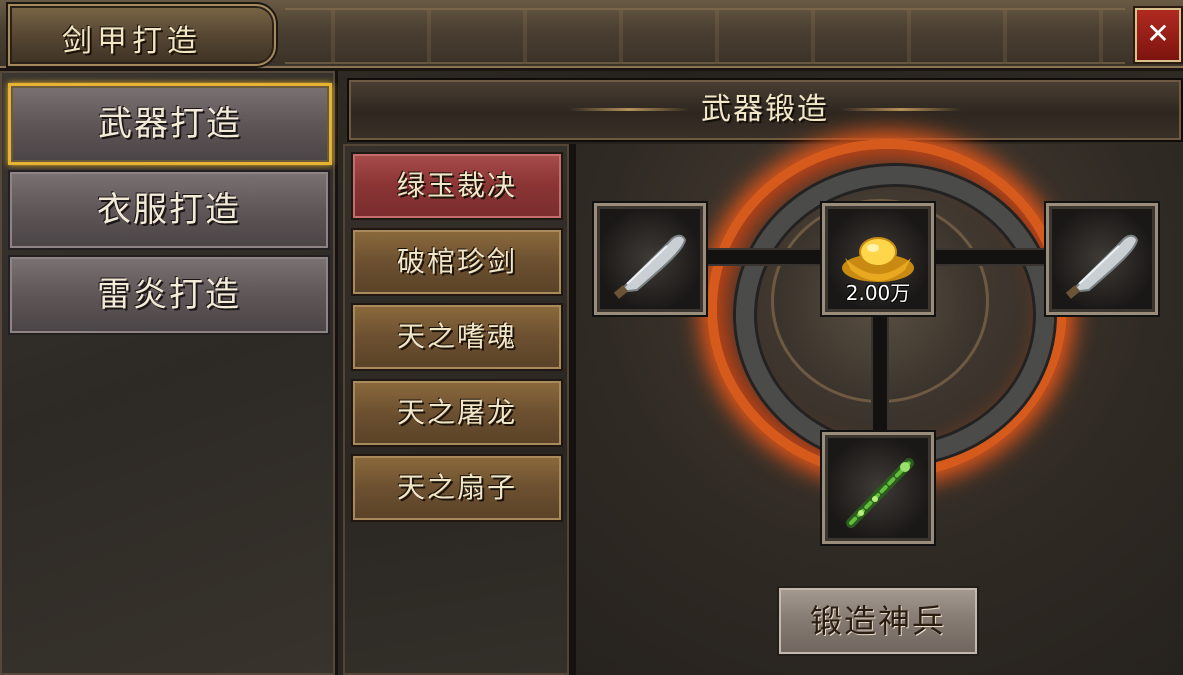  What do you see at coordinates (132, 41) in the screenshot?
I see `window-title: 剑甲打造` at bounding box center [132, 41].